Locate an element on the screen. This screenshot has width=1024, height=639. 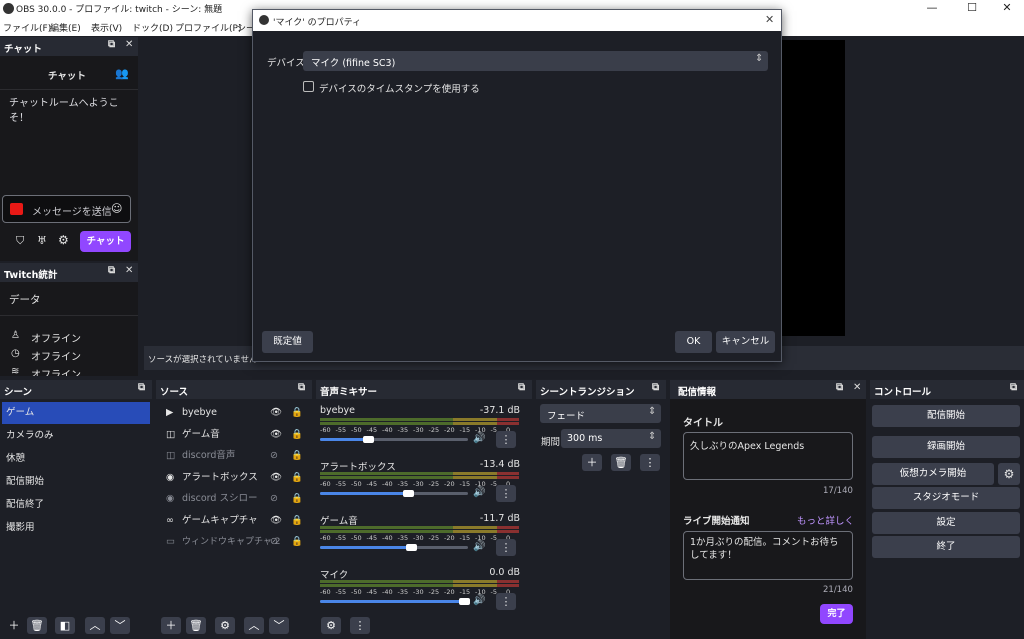
ok-button: OK is located at coordinates (693, 342).